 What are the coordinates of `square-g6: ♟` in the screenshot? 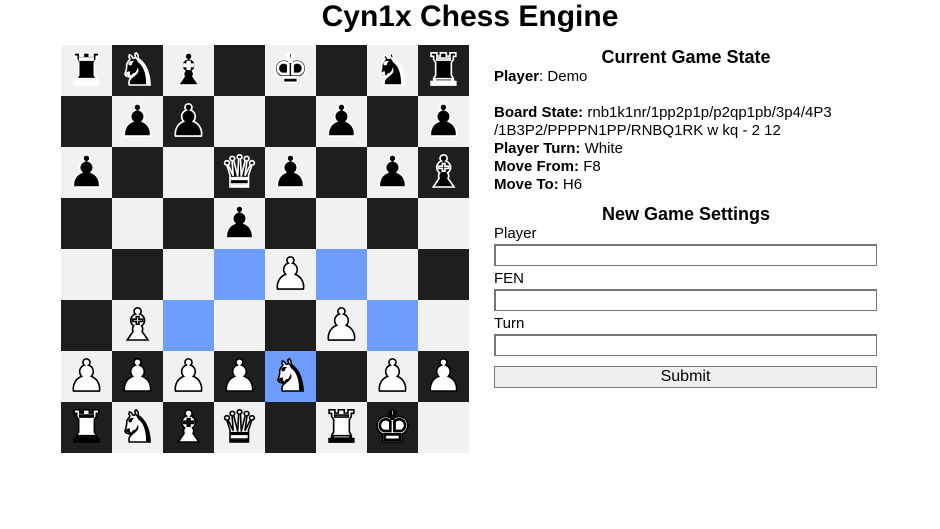 It's located at (392, 172).